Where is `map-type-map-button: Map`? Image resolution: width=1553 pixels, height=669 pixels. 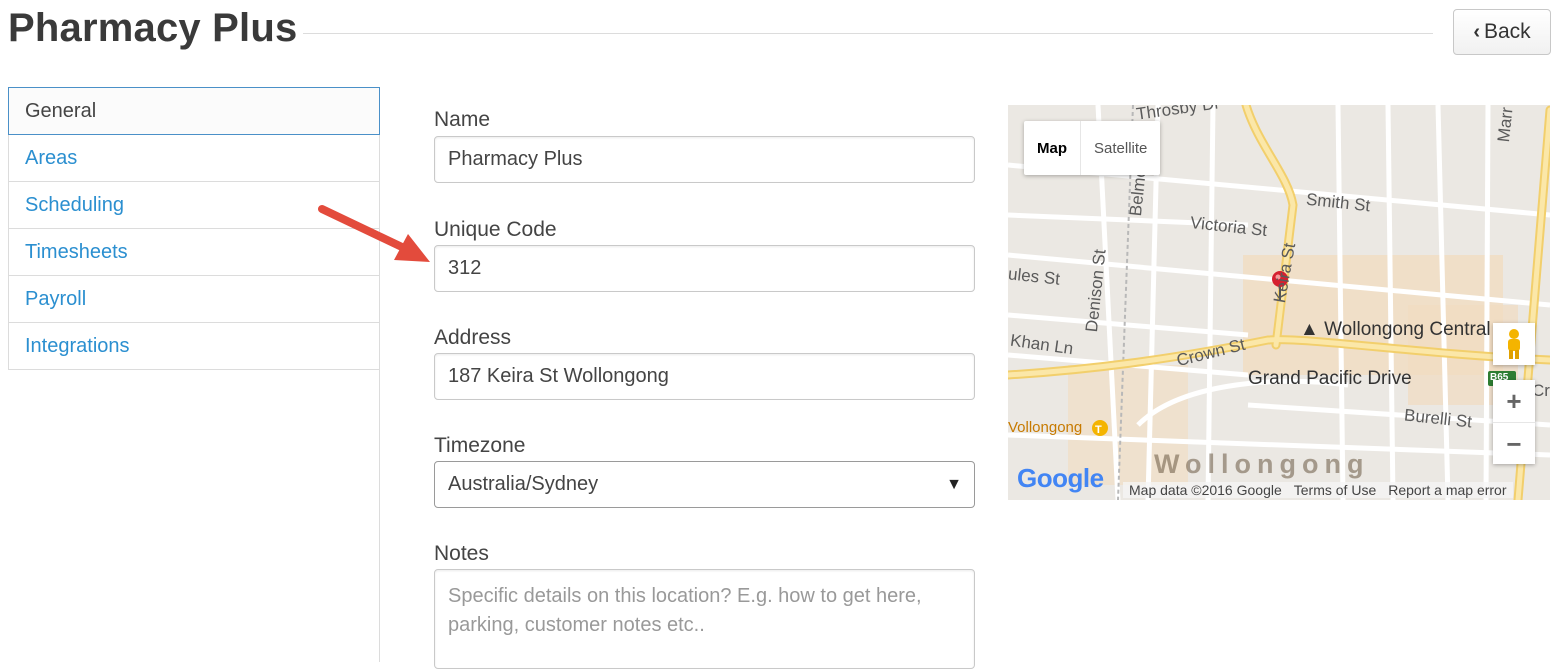 map-type-map-button: Map is located at coordinates (1052, 148).